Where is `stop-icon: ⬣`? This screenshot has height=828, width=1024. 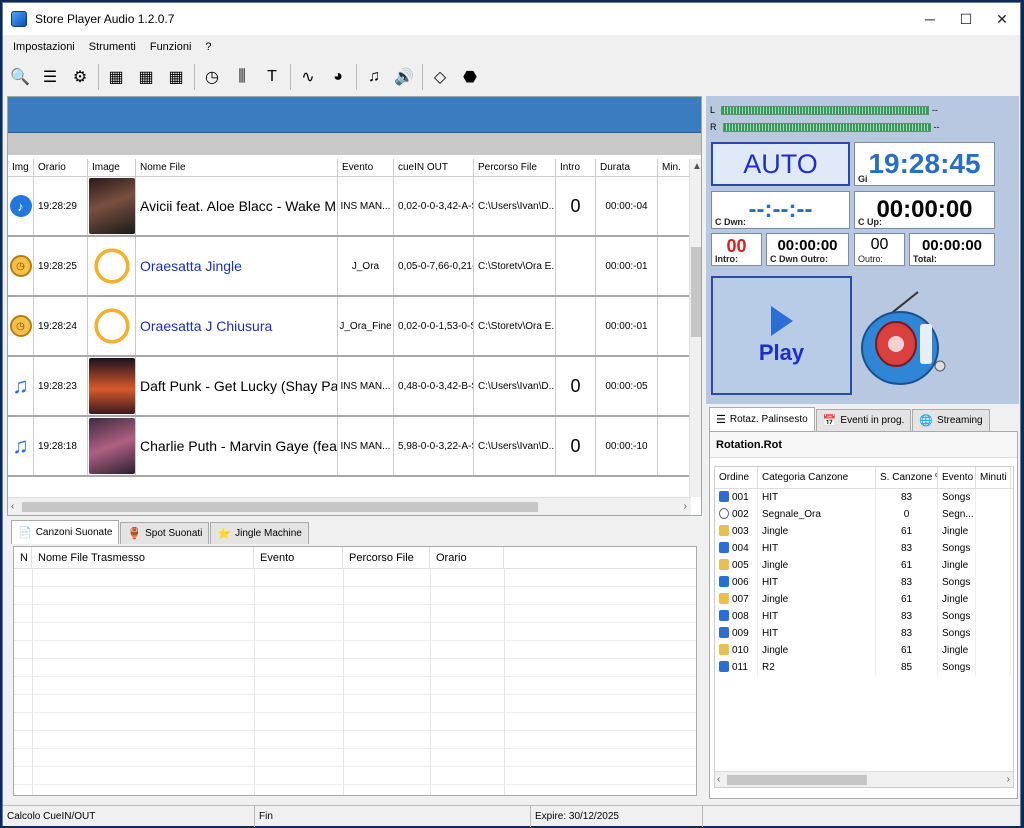 stop-icon: ⬣ is located at coordinates (470, 77).